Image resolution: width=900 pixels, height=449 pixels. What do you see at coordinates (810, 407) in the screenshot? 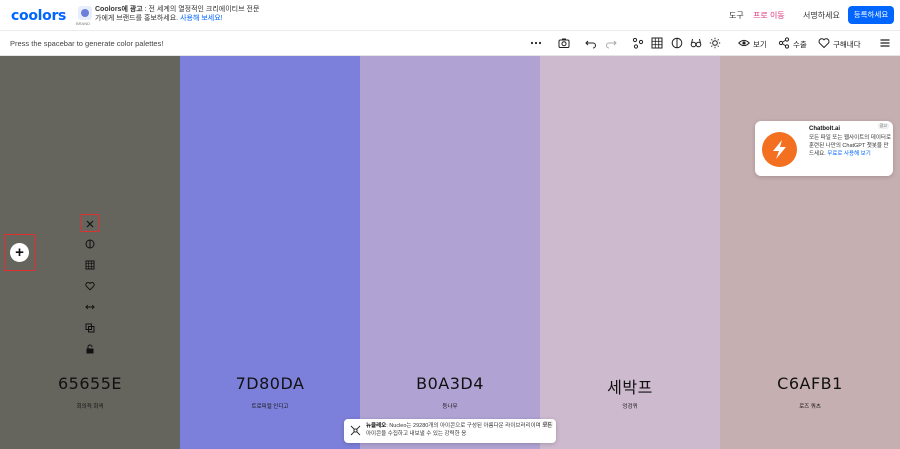
I see `color-name: 로즈 쿼츠` at bounding box center [810, 407].